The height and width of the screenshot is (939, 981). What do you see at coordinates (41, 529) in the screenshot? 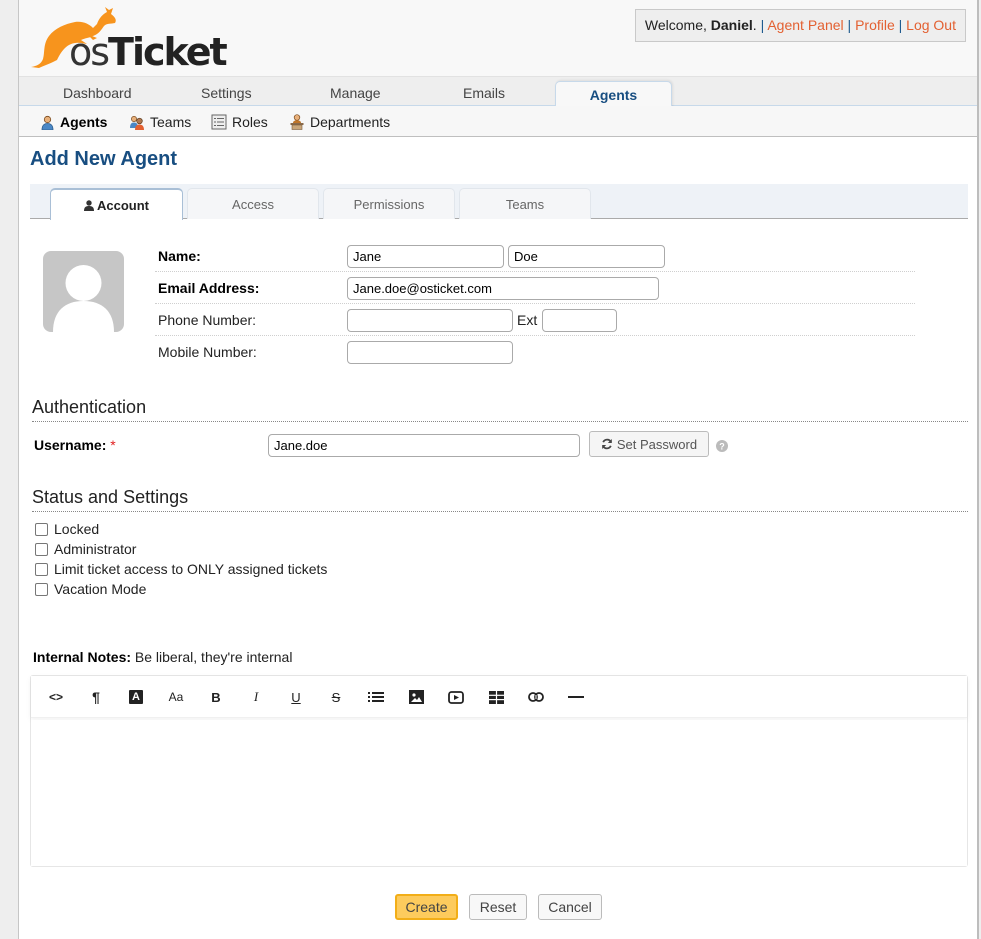
I see `locked-checkbox` at bounding box center [41, 529].